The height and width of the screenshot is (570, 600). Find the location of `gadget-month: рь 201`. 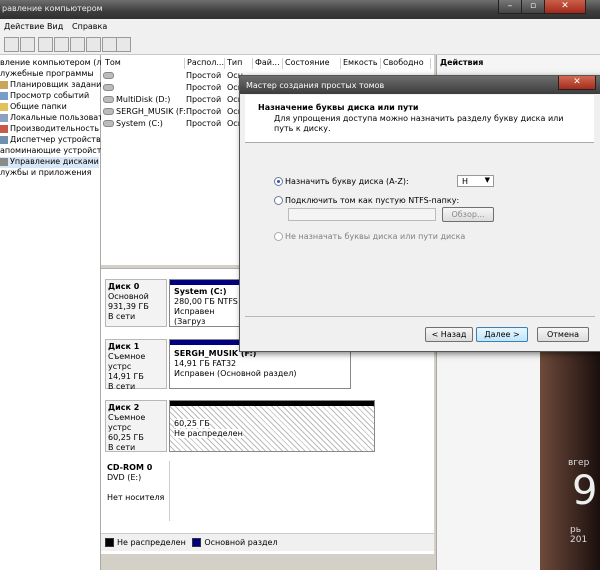

gadget-month: рь 201 is located at coordinates (579, 535).